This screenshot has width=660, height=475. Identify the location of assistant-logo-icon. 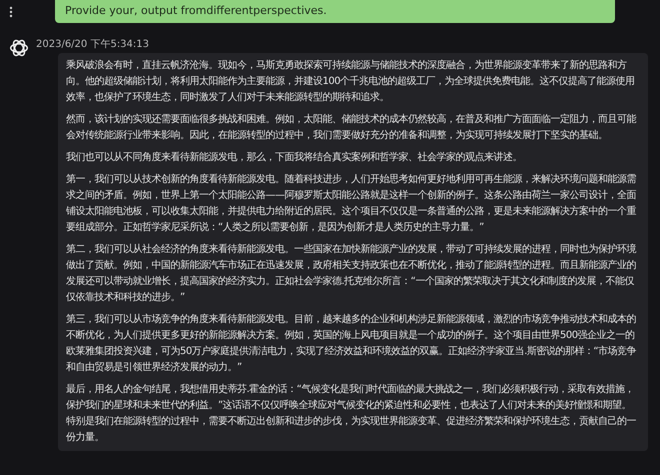
(19, 48).